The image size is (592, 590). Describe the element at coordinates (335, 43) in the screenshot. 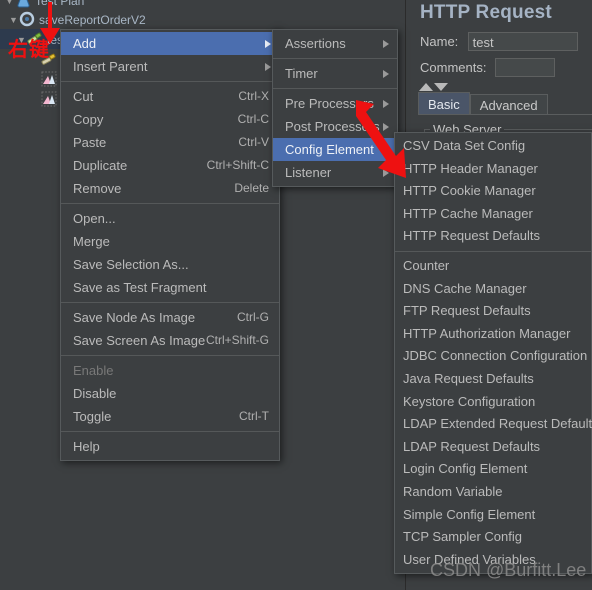

I see `menu-item: Assertions` at that location.